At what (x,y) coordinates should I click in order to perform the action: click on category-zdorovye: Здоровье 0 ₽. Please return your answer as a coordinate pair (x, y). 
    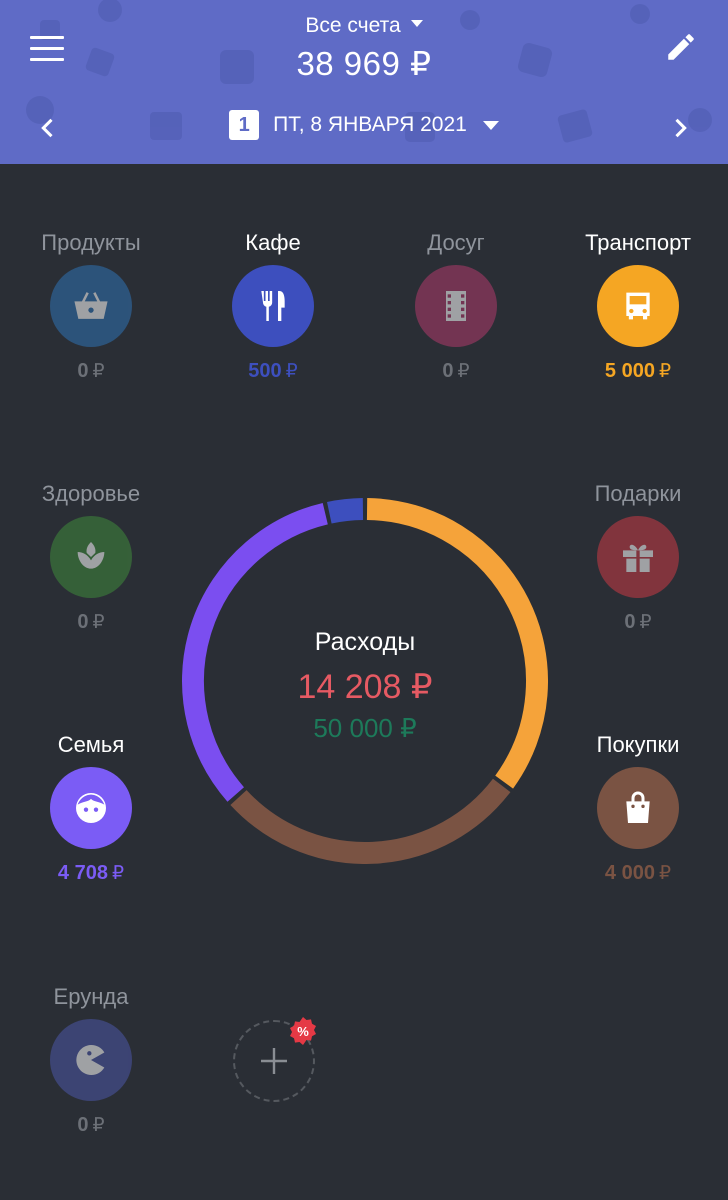
    Looking at the image, I should click on (91, 556).